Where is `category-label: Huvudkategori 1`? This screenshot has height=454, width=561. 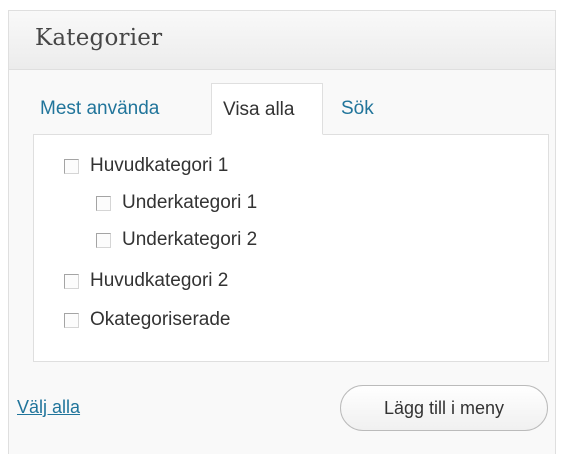 category-label: Huvudkategori 1 is located at coordinates (159, 165).